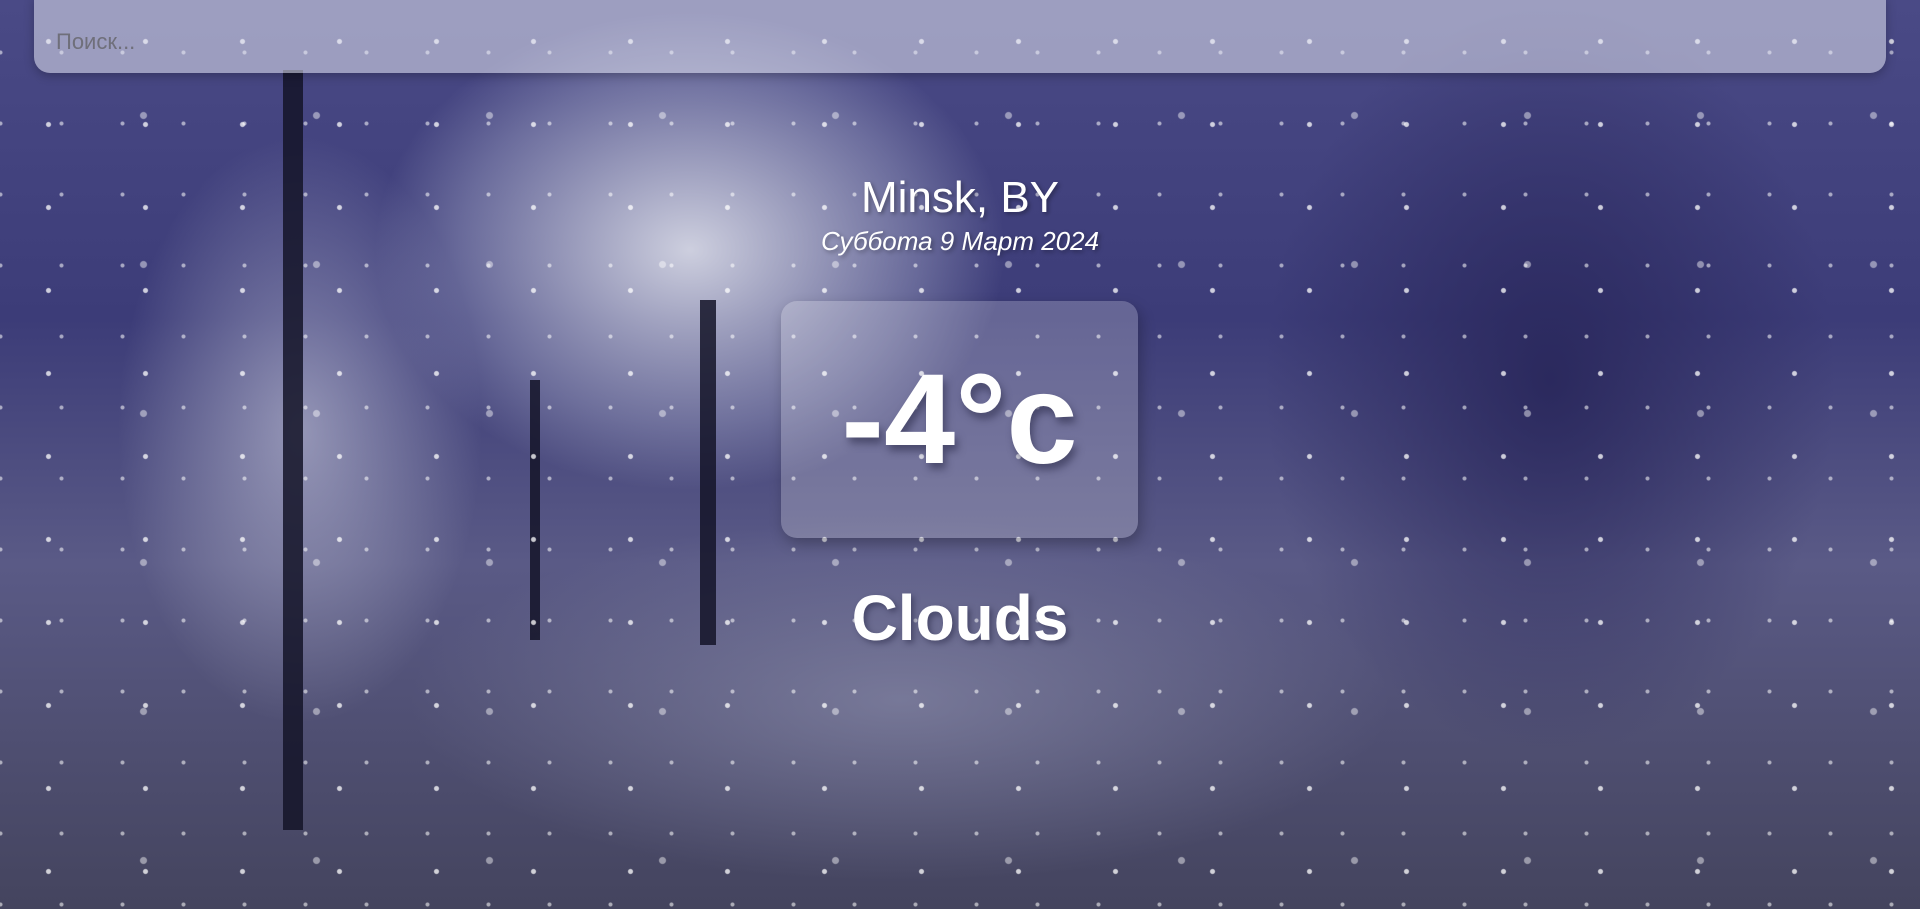  Describe the element at coordinates (960, 241) in the screenshot. I see `current-date: Суббота 9 Март 2024` at that location.